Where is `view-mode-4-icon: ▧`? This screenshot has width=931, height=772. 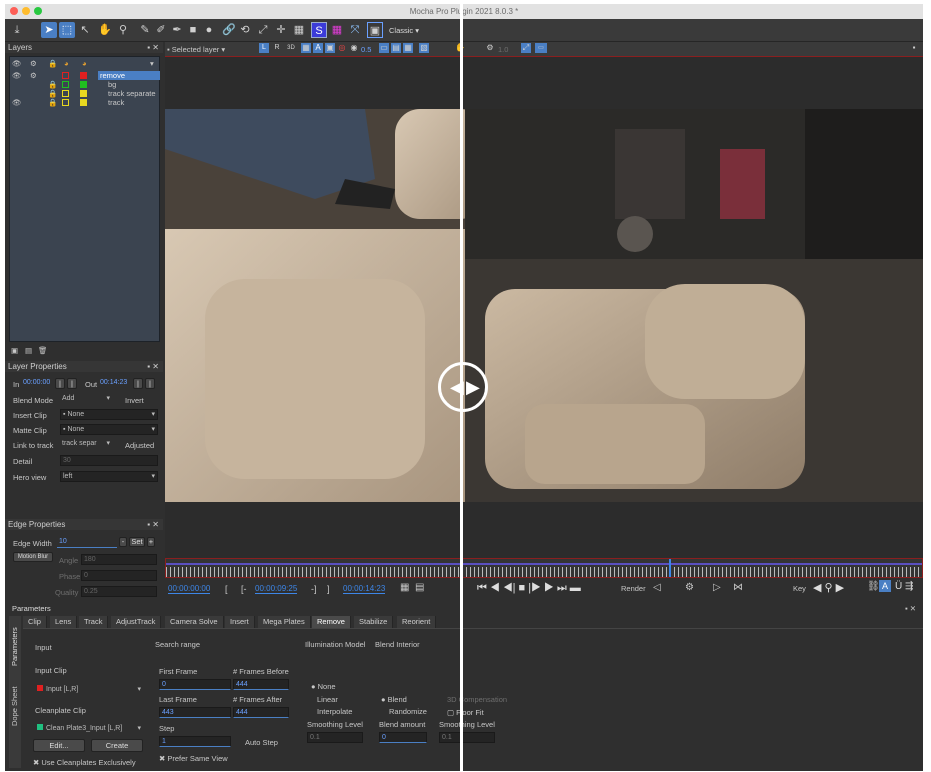 view-mode-4-icon: ▧ is located at coordinates (424, 48).